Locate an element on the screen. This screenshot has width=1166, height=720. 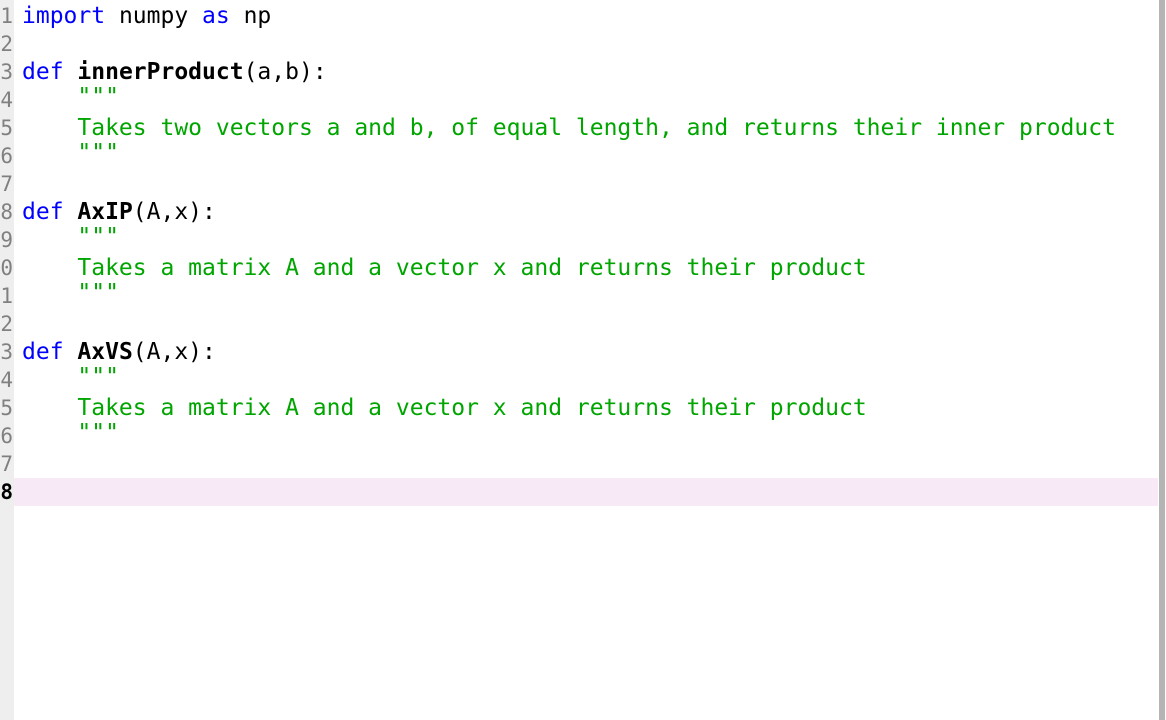
line-number-text: 1 is located at coordinates (6, 16).